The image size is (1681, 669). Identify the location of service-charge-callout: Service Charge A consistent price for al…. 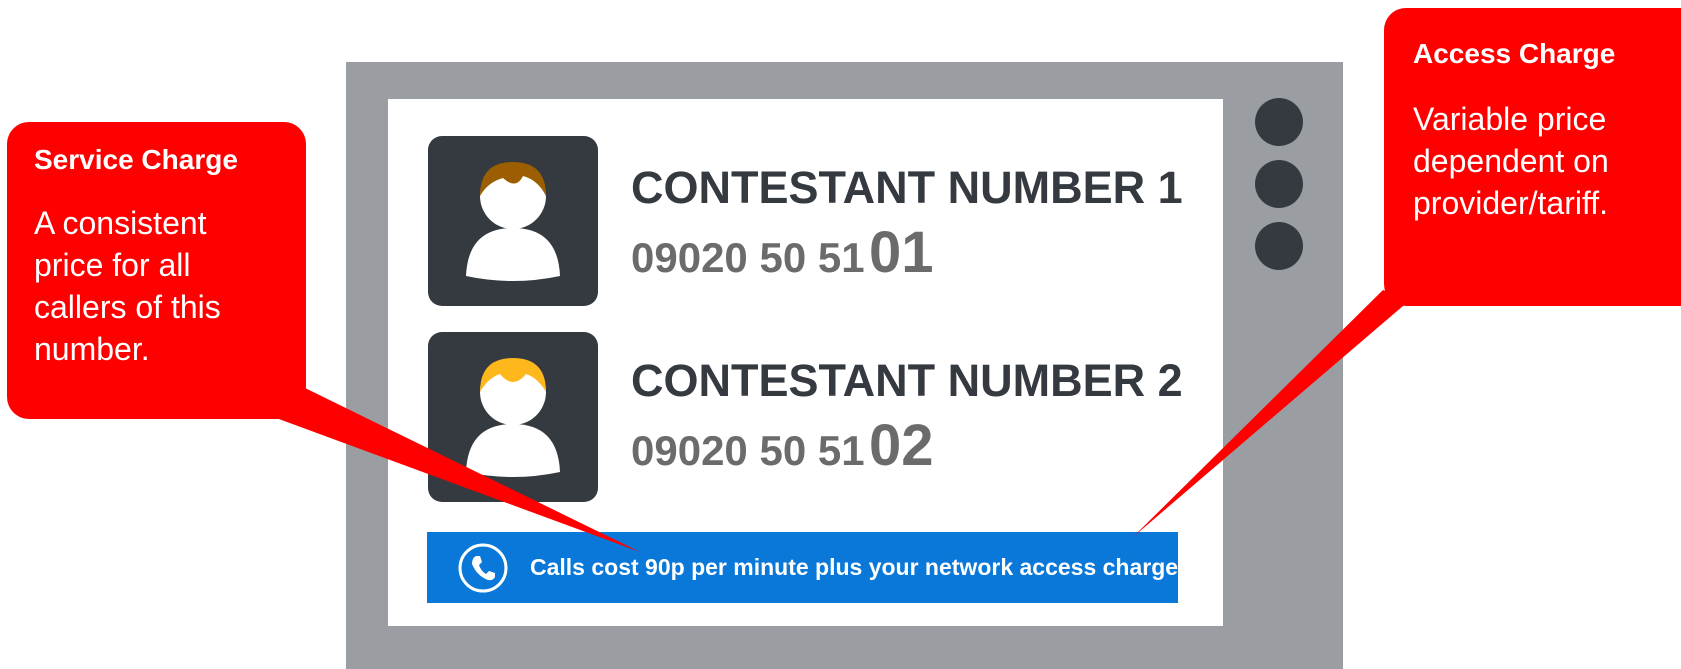
(156, 270).